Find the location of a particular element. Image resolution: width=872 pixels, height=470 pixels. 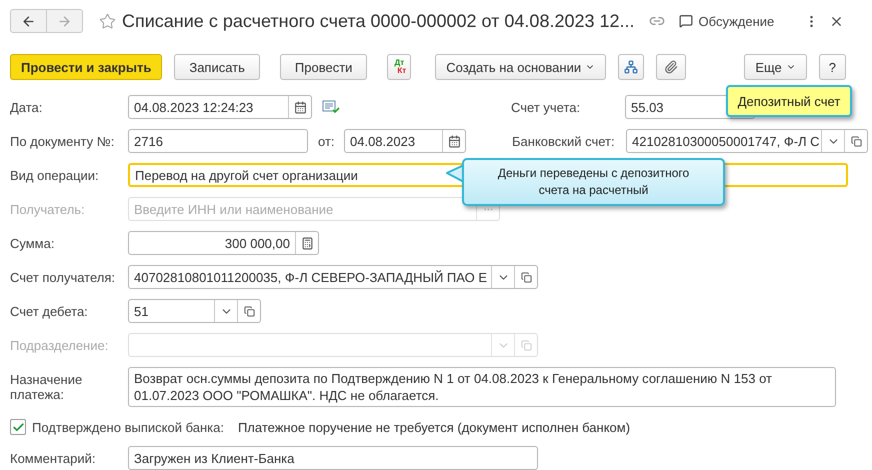

input-field: 40702810801011200035, Ф-Л СЕВЕРО-ЗАПАДНЫЙ ПАО Е is located at coordinates (333, 277).